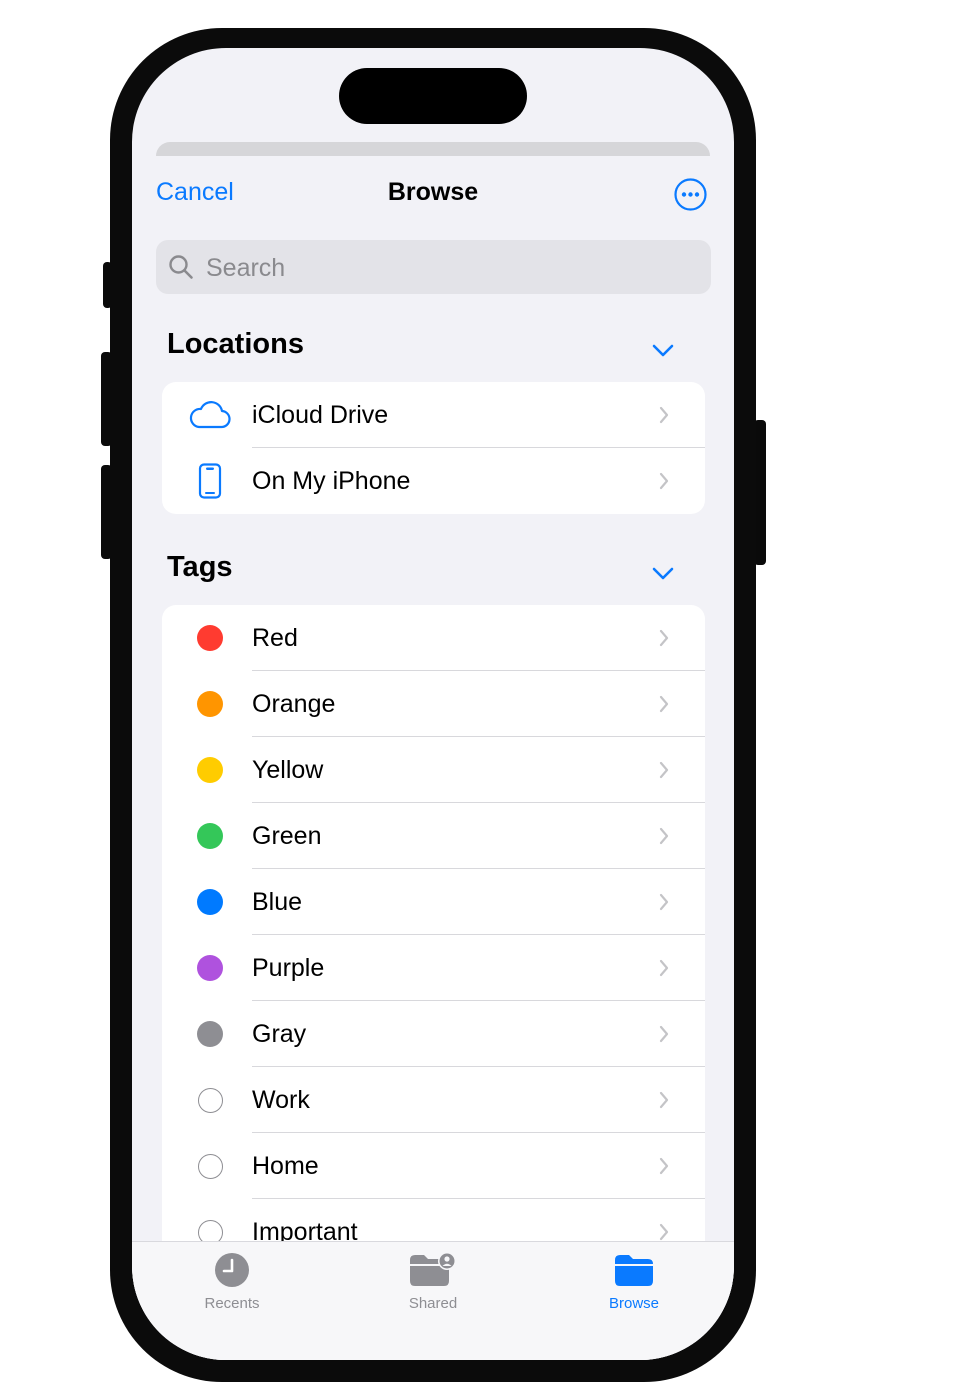  Describe the element at coordinates (275, 638) in the screenshot. I see `tag-label: Red` at that location.